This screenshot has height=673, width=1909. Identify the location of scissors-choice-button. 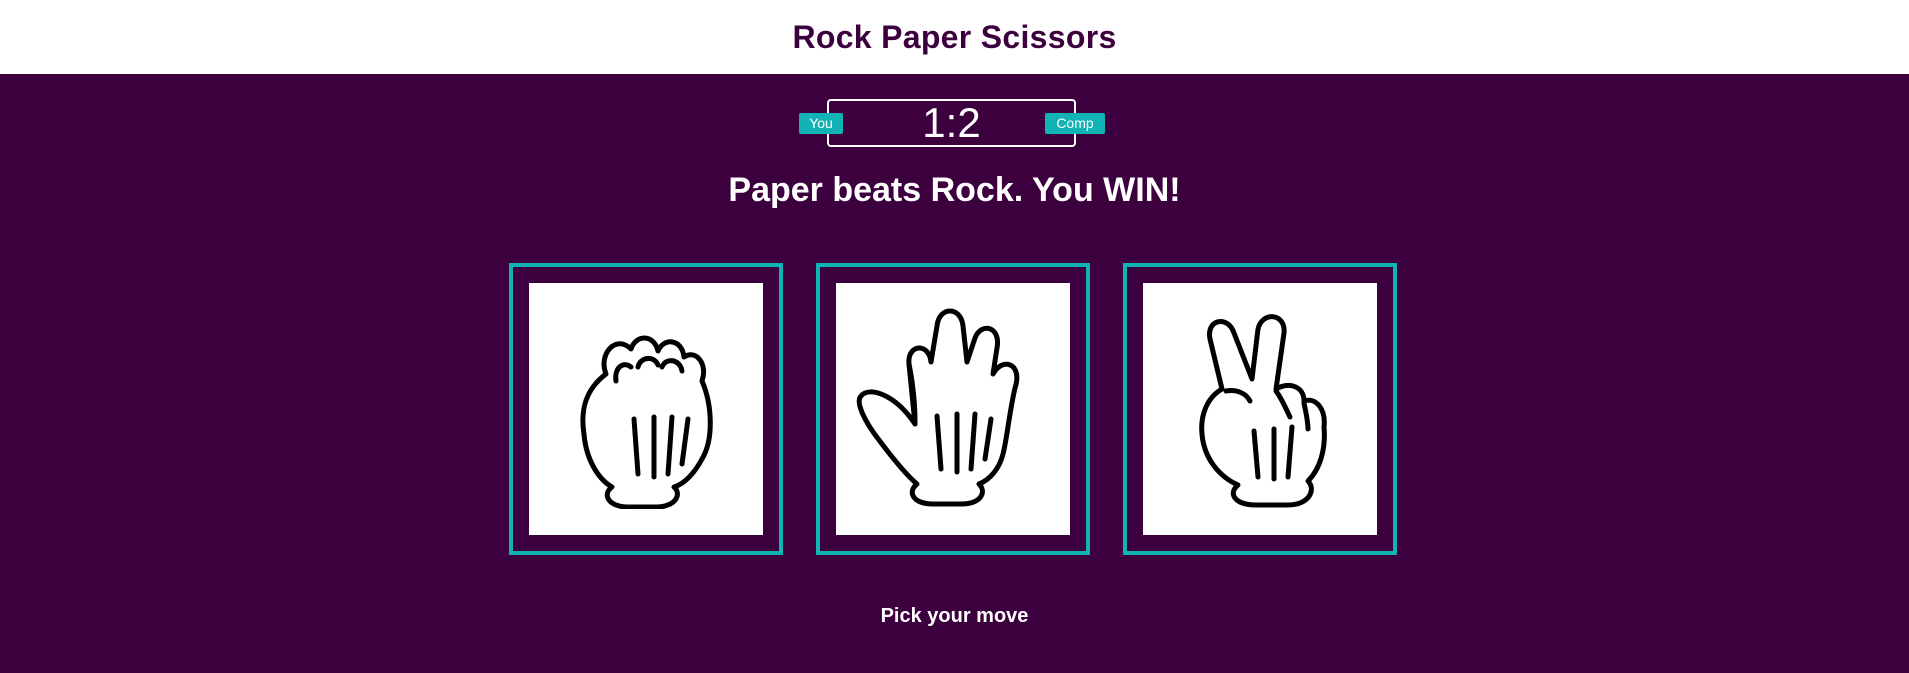
(1260, 409).